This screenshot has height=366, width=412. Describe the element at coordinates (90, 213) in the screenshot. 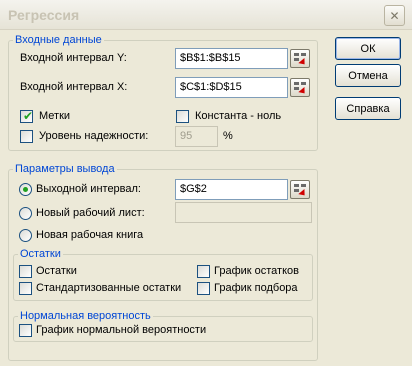

I see `new-worksheet-label: Новый рабочий лист:` at that location.